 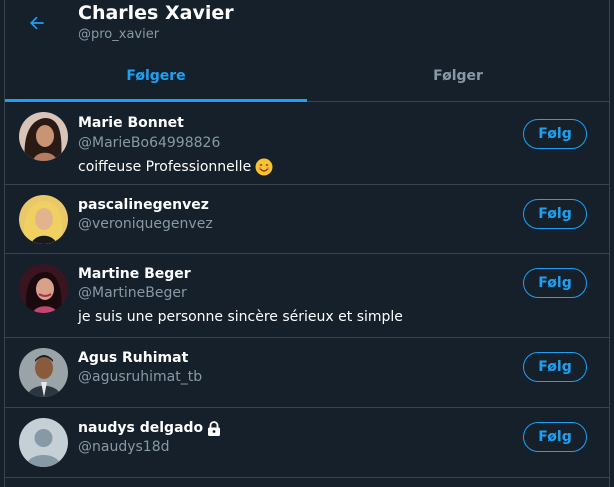 I want to click on list-item: pascalinegenvez @veroniquegenvez Følg, so click(x=307, y=219).